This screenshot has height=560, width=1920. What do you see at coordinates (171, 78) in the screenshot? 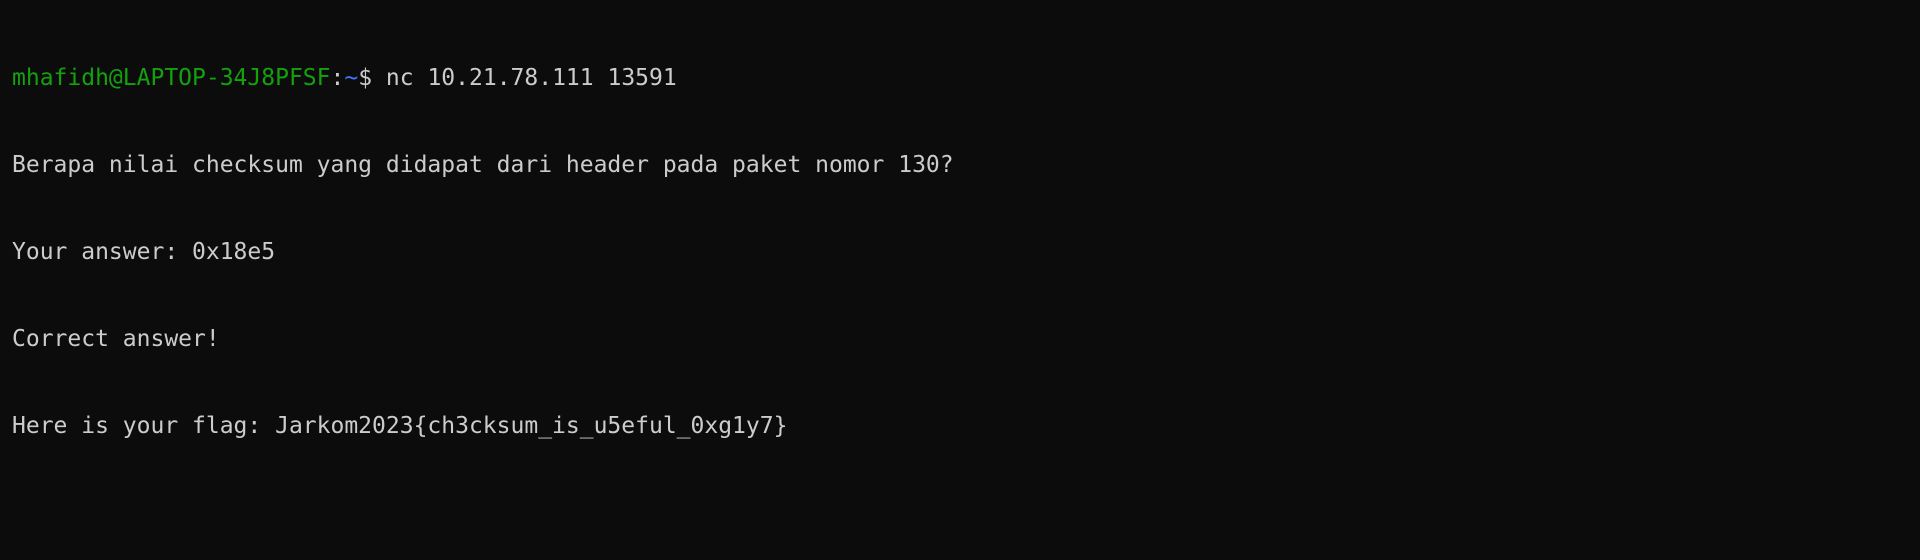
I see `prompt-user-host: mhafidh@LAPTOP-34J8PFSF` at bounding box center [171, 78].